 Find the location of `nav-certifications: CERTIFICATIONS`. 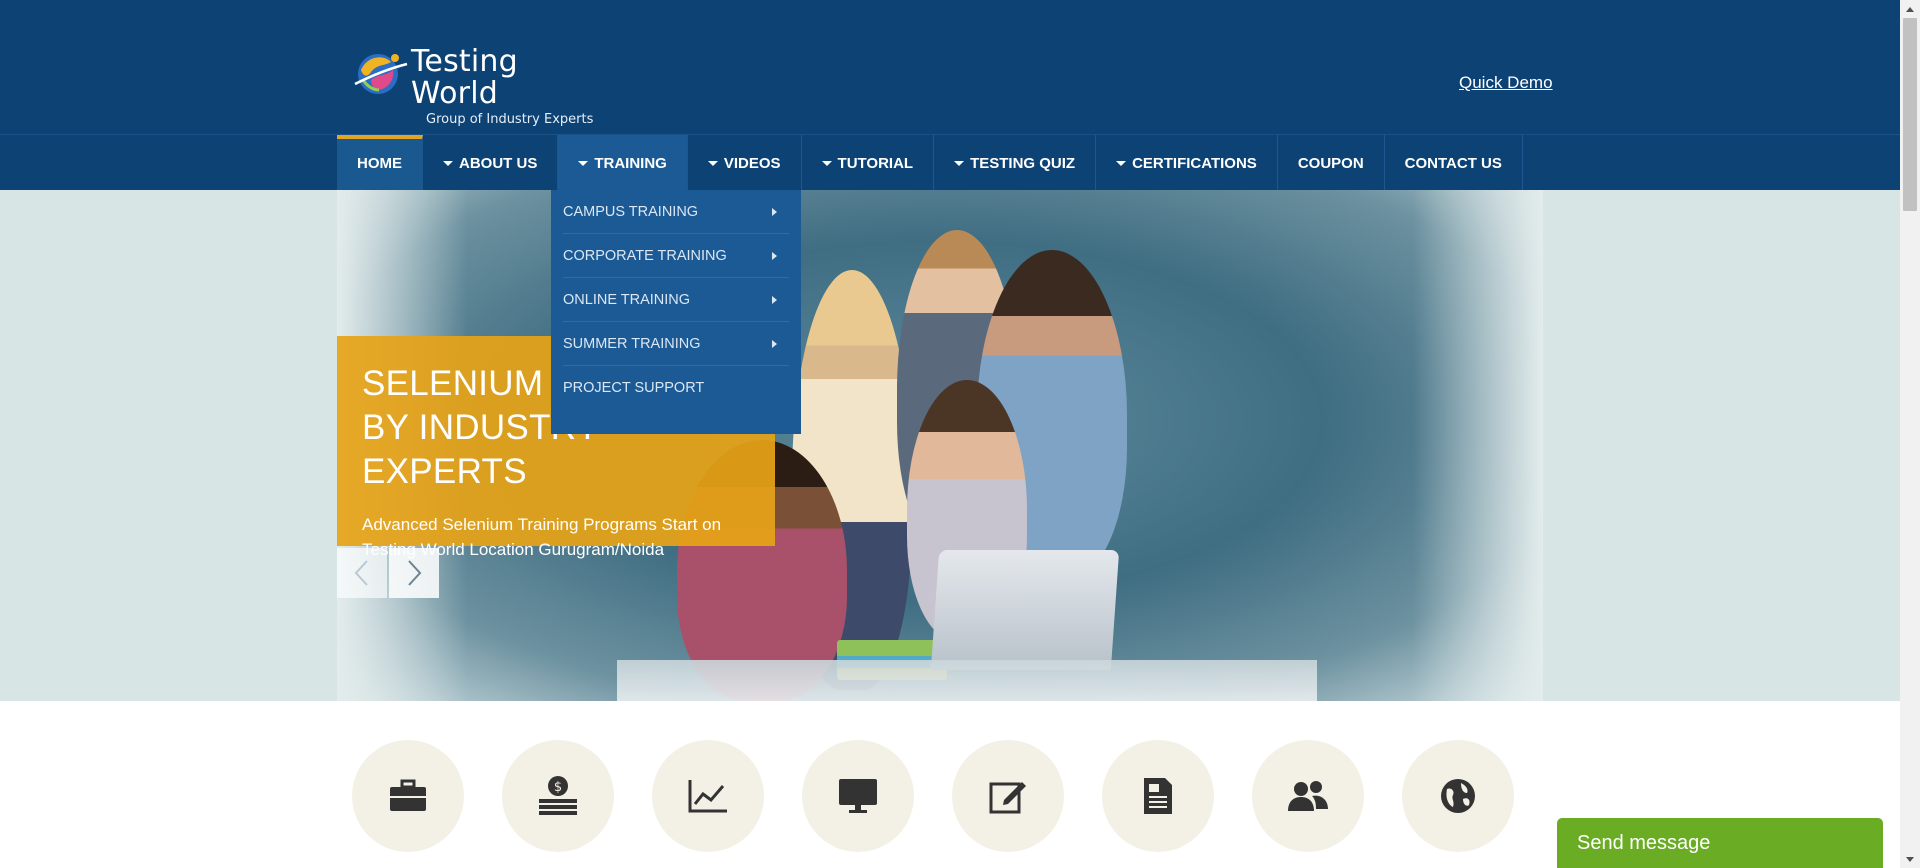

nav-certifications: CERTIFICATIONS is located at coordinates (1187, 163).